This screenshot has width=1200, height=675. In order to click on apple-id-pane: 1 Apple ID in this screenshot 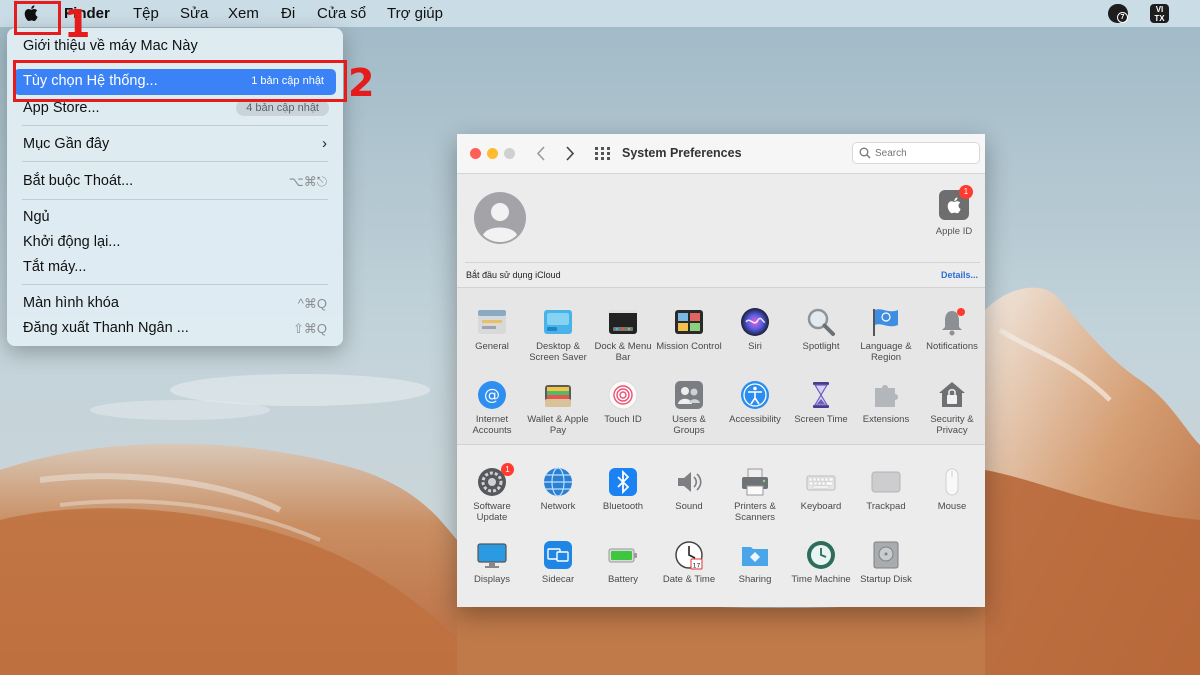, I will do `click(954, 211)`.